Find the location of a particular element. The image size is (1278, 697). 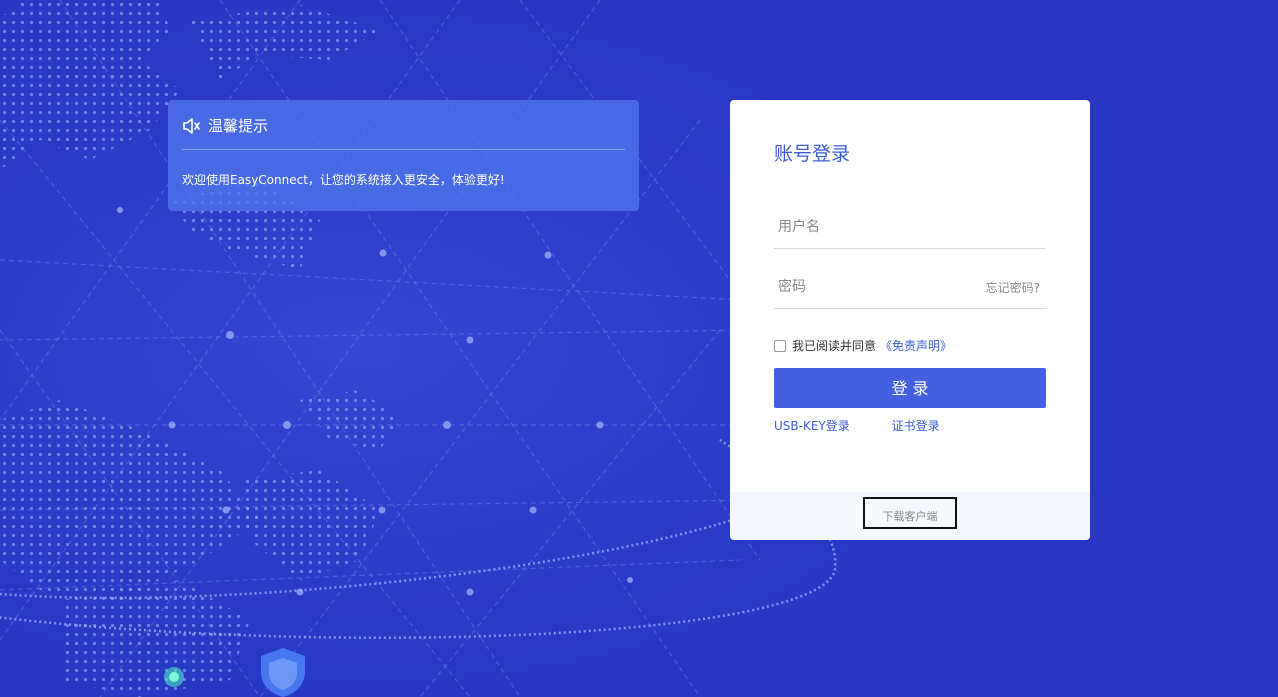

disclaimer-link: 《免责声明》 is located at coordinates (916, 345).